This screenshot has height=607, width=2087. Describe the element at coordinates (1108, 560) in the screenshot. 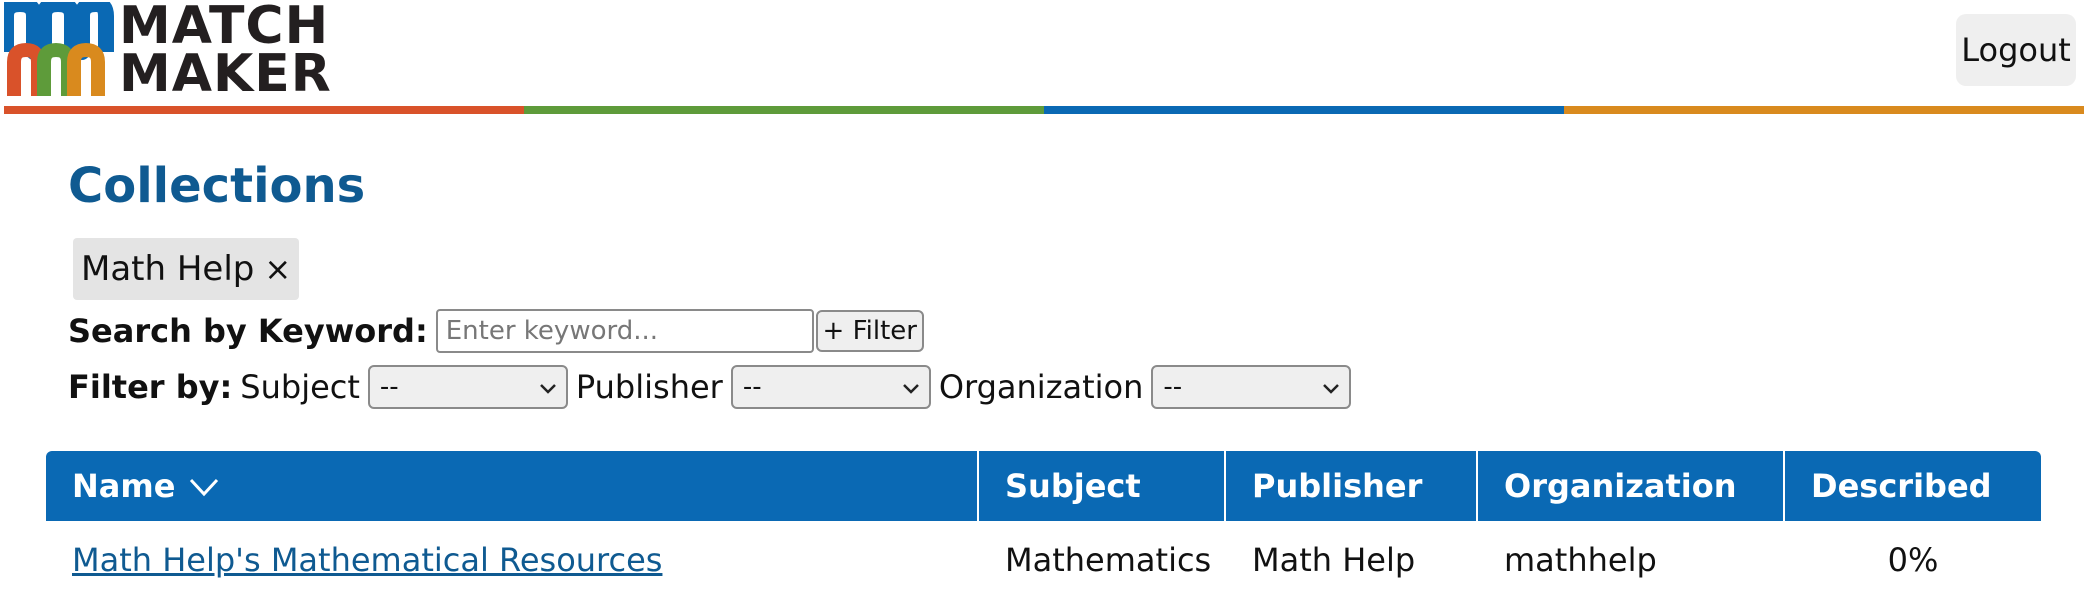

I see `cell-subject: Mathematics` at that location.